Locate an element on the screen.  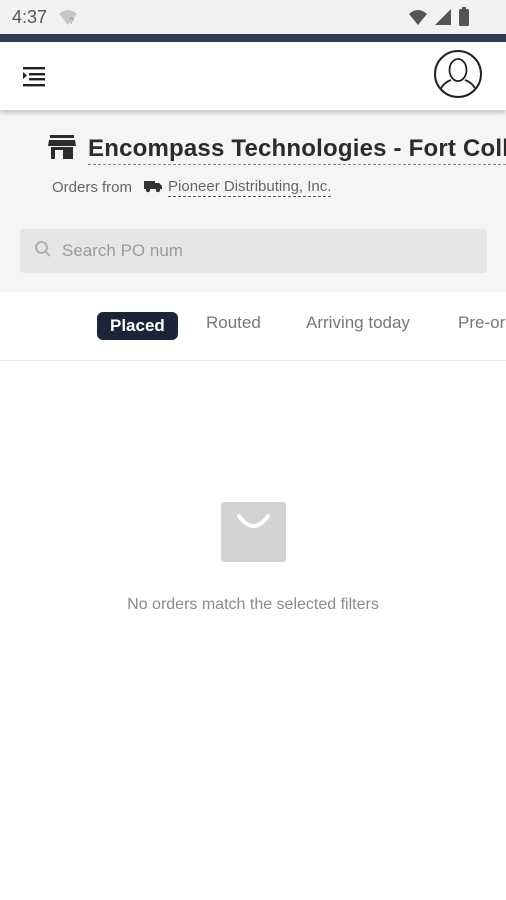
storefront-icon is located at coordinates (62, 149).